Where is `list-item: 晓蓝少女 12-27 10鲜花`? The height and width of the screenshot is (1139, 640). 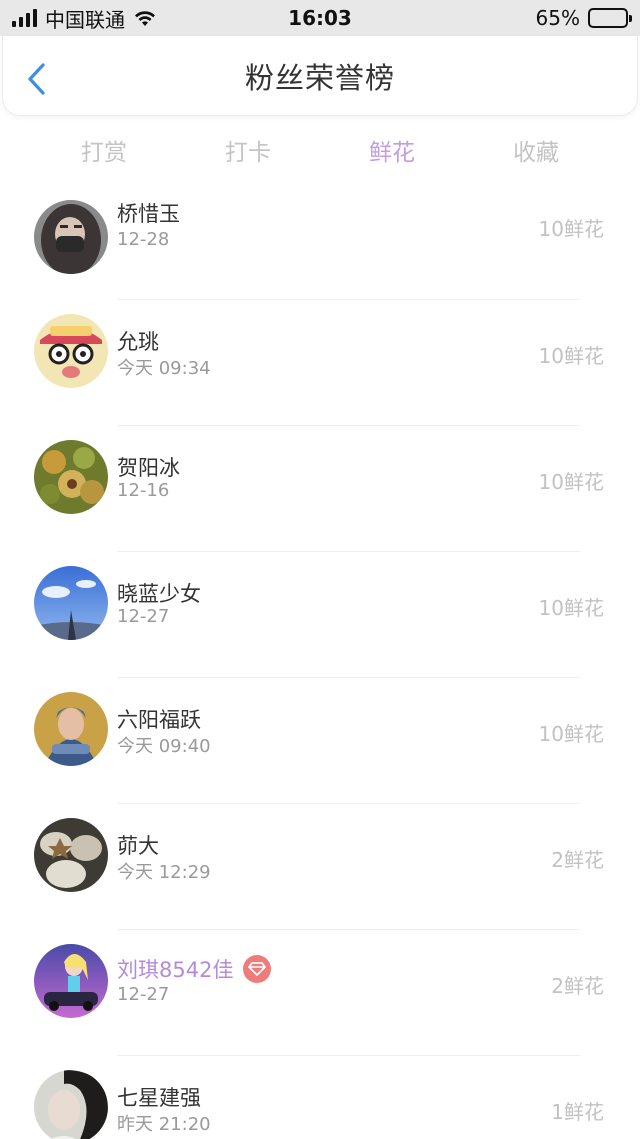 list-item: 晓蓝少女 12-27 10鲜花 is located at coordinates (320, 615).